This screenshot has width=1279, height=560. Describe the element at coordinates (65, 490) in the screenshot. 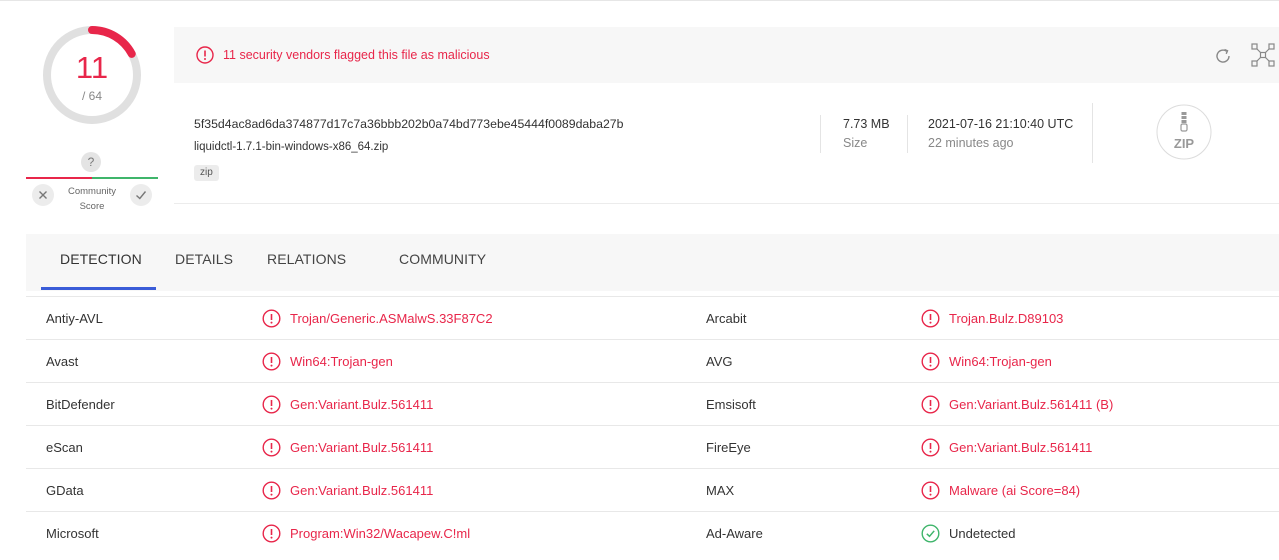

I see `vendor-name: GData` at that location.